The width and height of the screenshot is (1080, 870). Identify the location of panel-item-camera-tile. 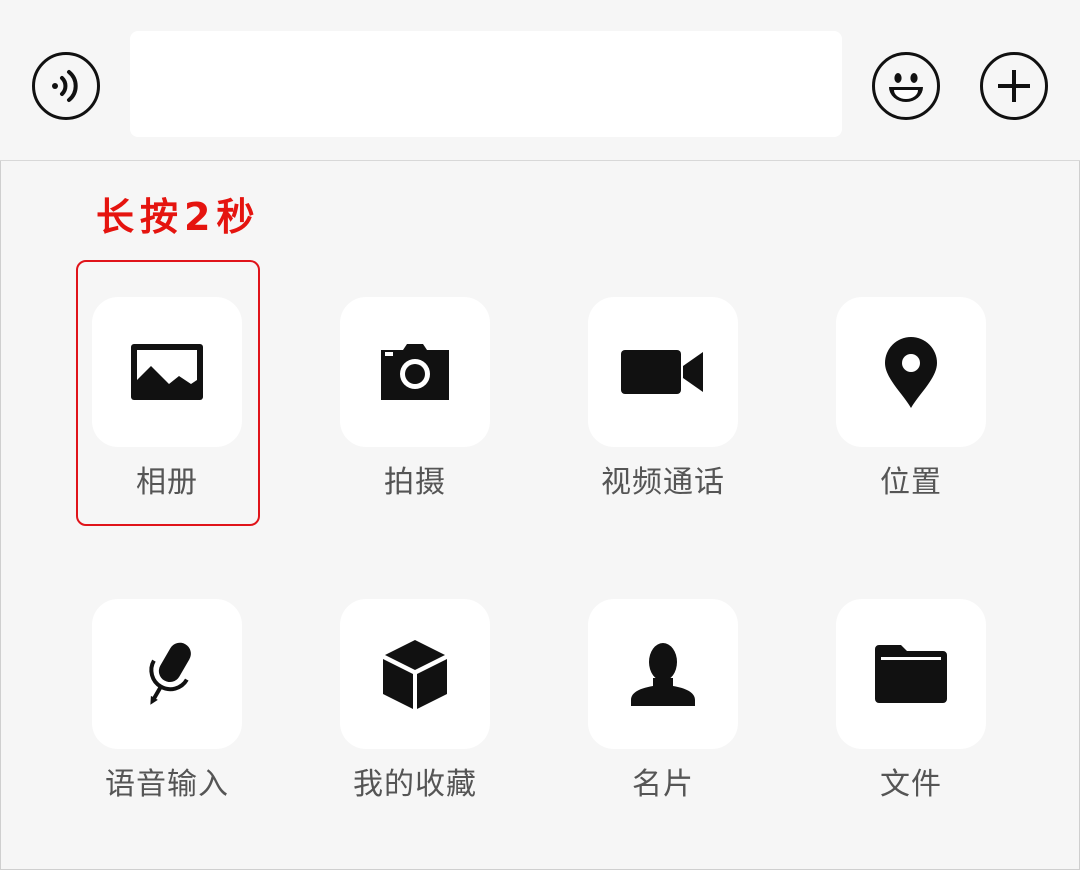
(415, 372).